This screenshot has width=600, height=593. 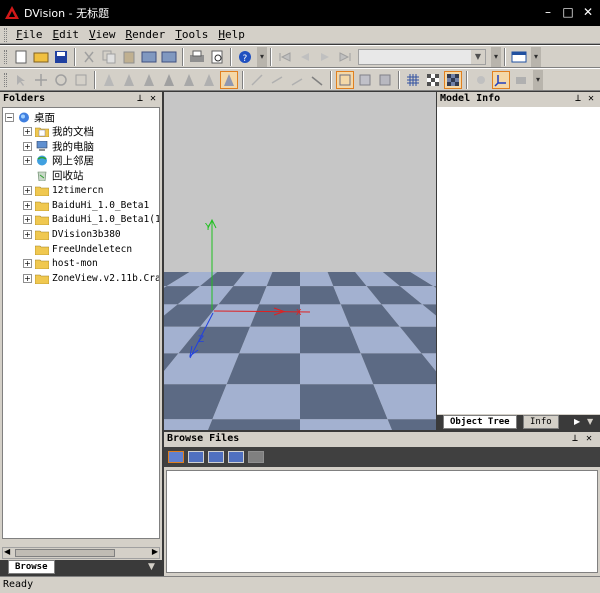 I want to click on cone-view-icon-active, so click(x=229, y=79).